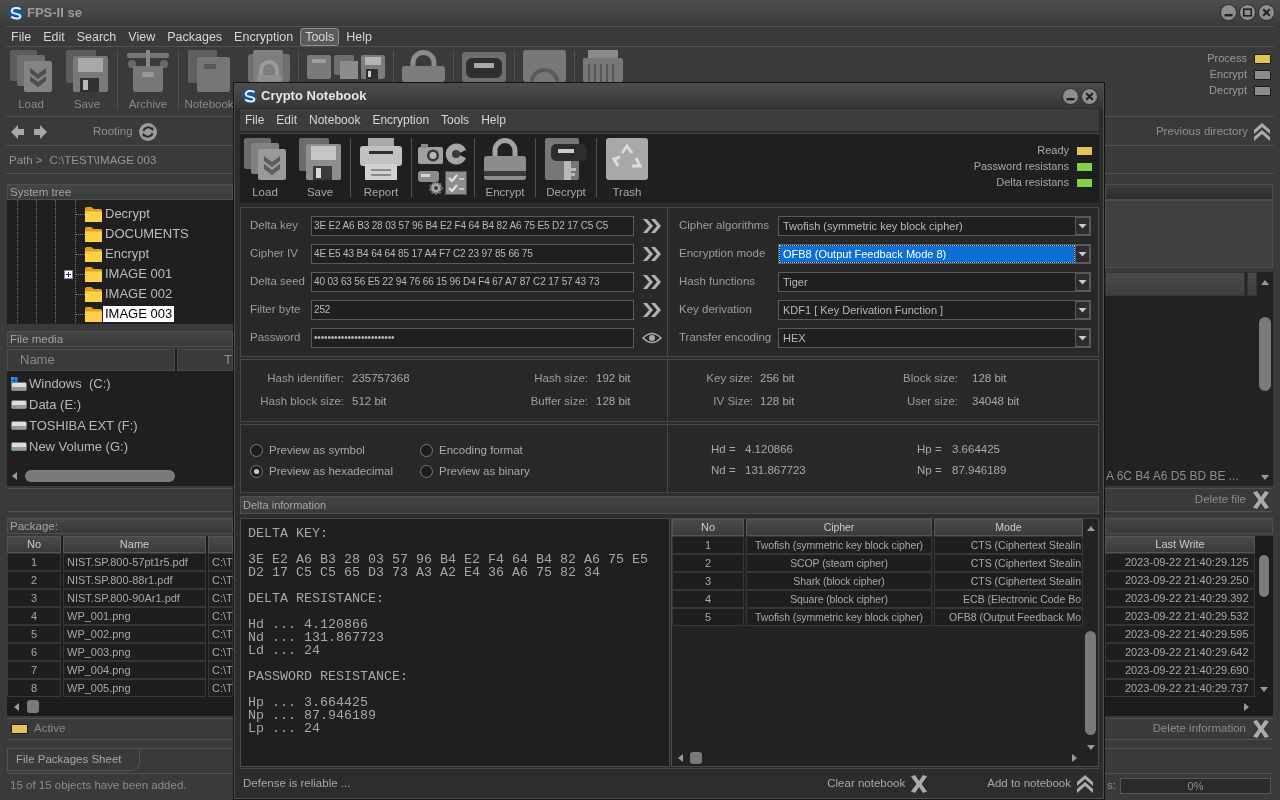 The image size is (1280, 800). What do you see at coordinates (127, 214) in the screenshot?
I see `tree-item: Decrypt` at bounding box center [127, 214].